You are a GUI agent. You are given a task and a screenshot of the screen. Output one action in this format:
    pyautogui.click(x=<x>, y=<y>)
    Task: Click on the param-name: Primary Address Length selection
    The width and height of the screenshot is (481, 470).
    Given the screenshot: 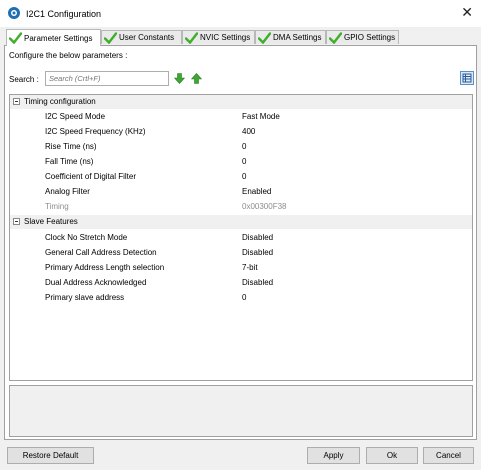 What is the action you would take?
    pyautogui.click(x=105, y=267)
    